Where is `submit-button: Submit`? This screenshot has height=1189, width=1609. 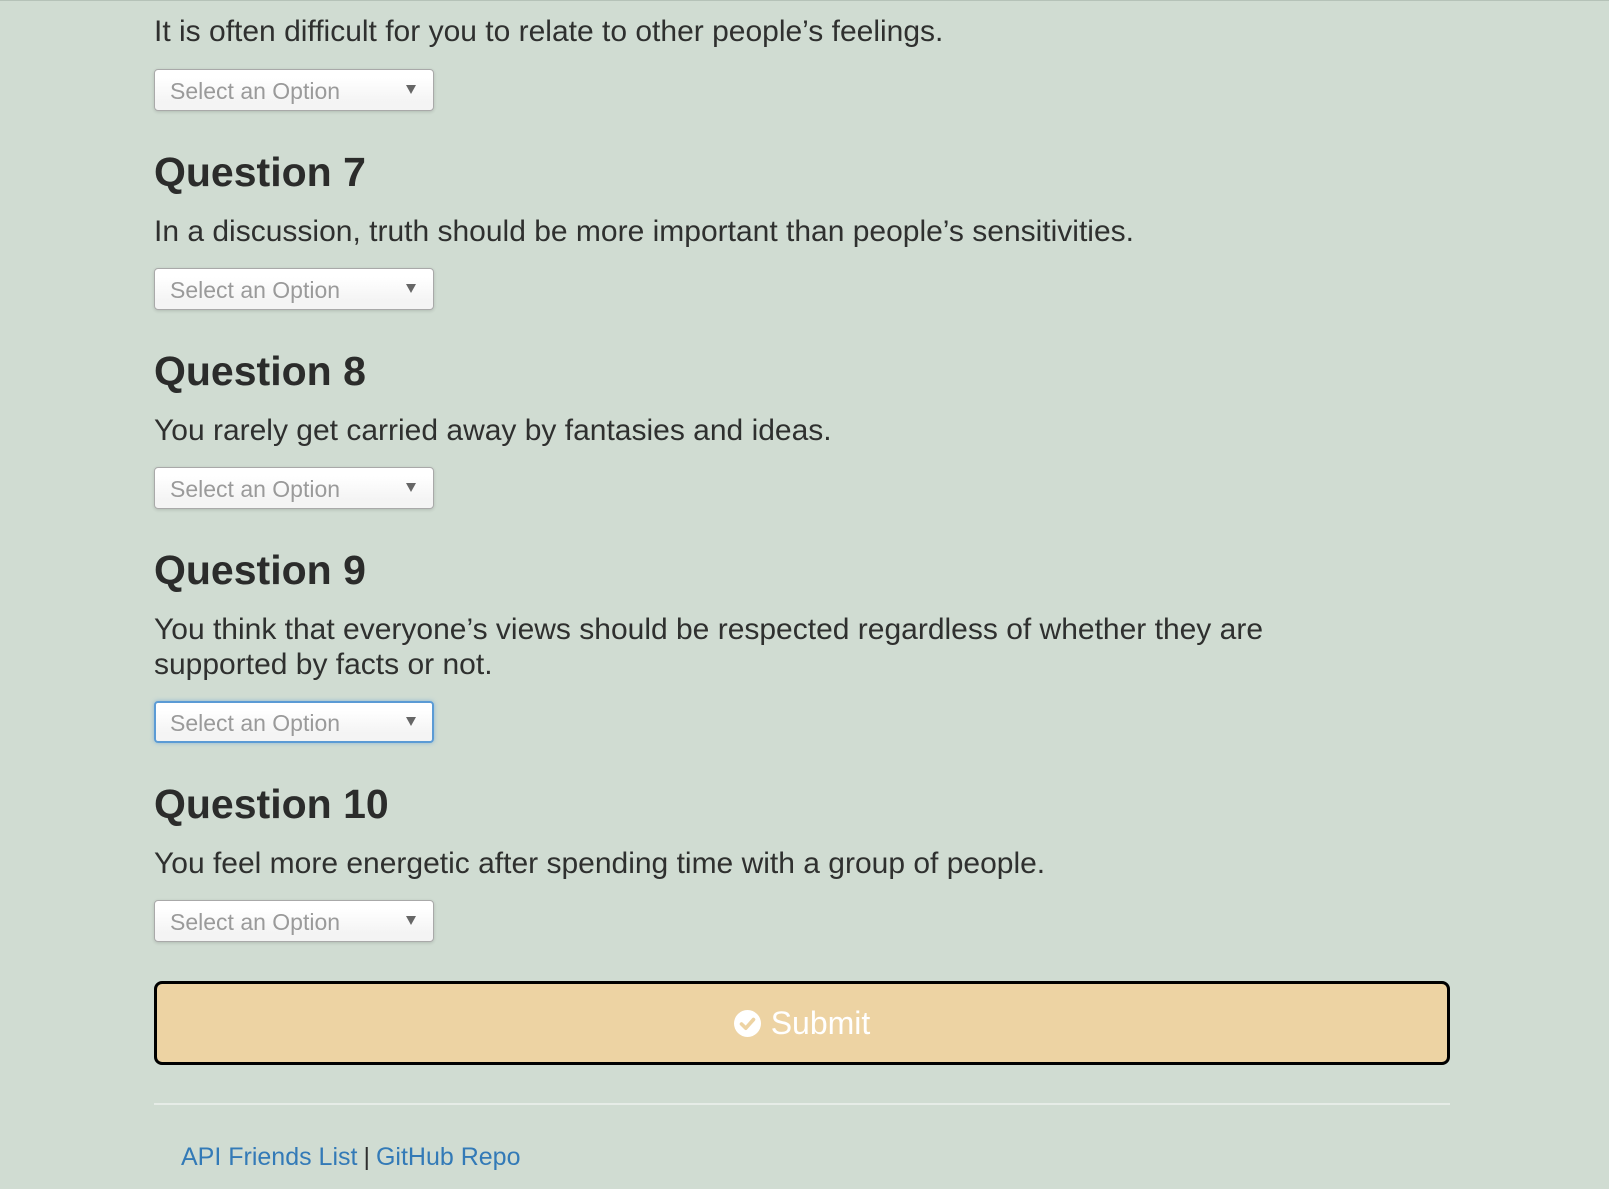
submit-button: Submit is located at coordinates (802, 1023).